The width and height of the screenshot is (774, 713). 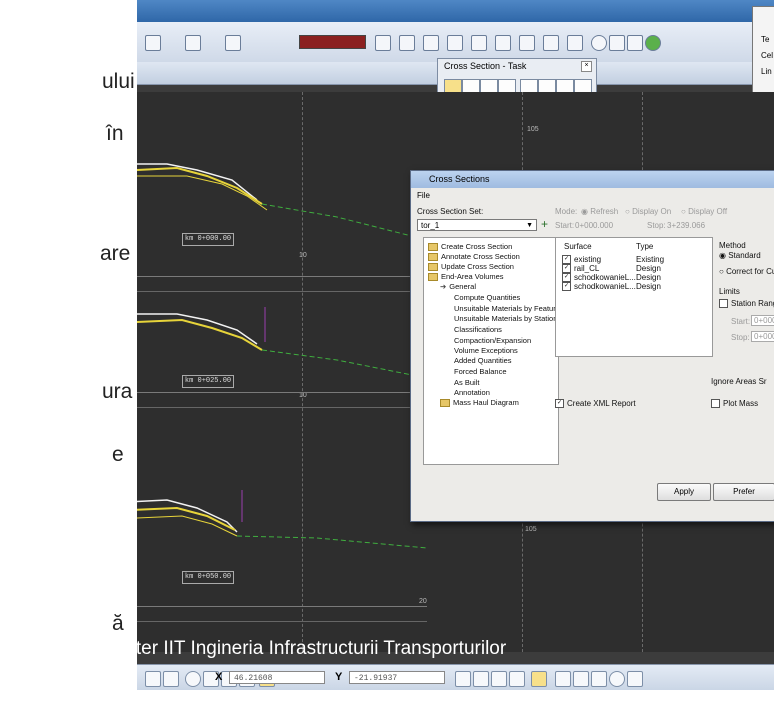 I want to click on tree-item: Volume Exceptions, so click(x=486, y=350).